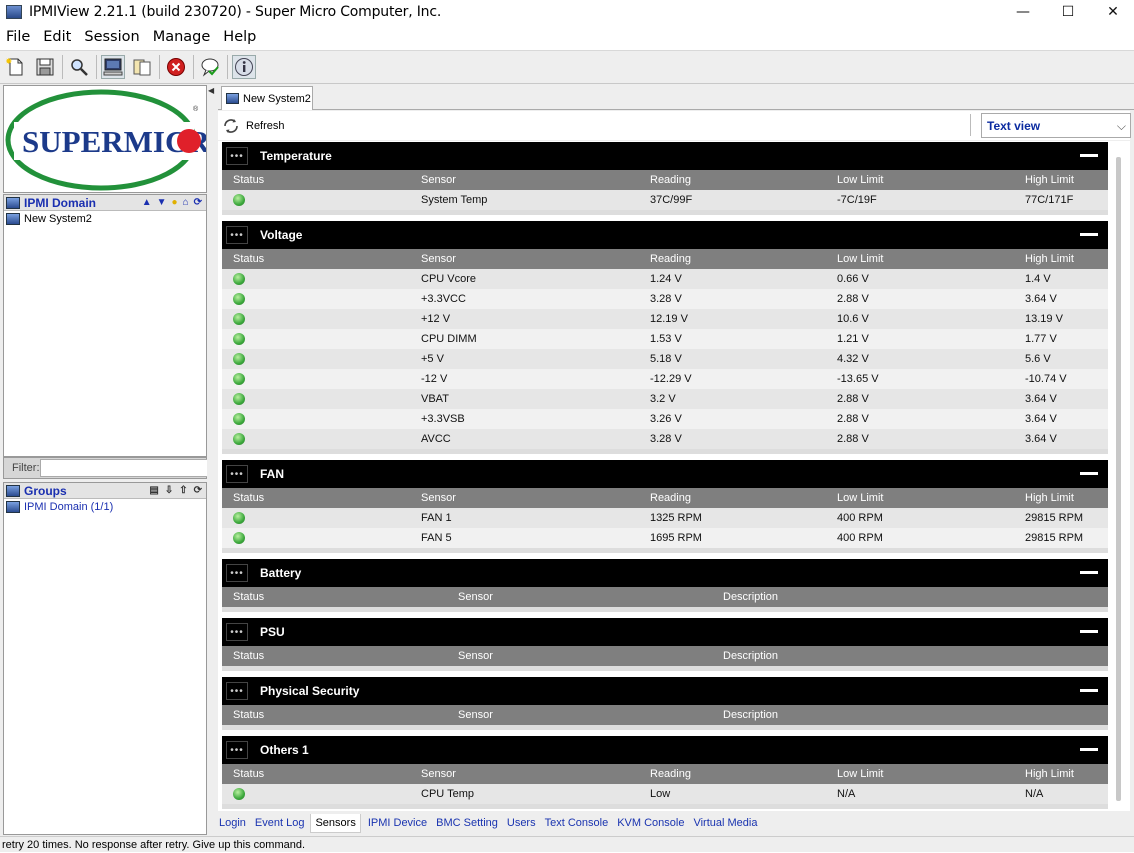 Image resolution: width=1134 pixels, height=853 pixels. I want to click on monitor-icon, so click(113, 67).